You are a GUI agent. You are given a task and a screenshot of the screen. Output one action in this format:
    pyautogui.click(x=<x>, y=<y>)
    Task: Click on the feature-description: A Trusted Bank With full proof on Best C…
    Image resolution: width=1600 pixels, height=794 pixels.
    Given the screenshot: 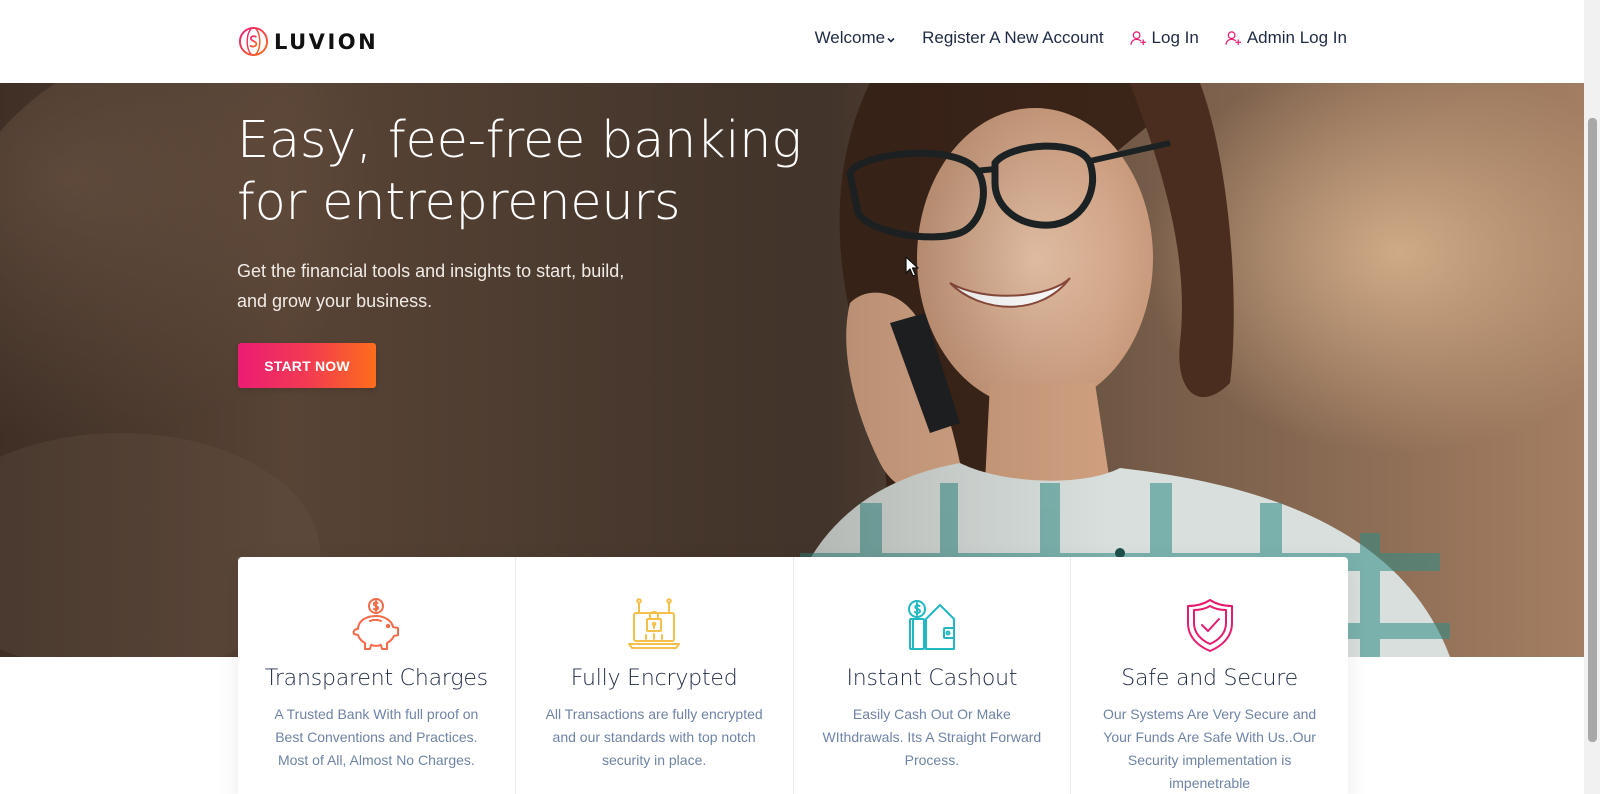 What is the action you would take?
    pyautogui.click(x=376, y=737)
    